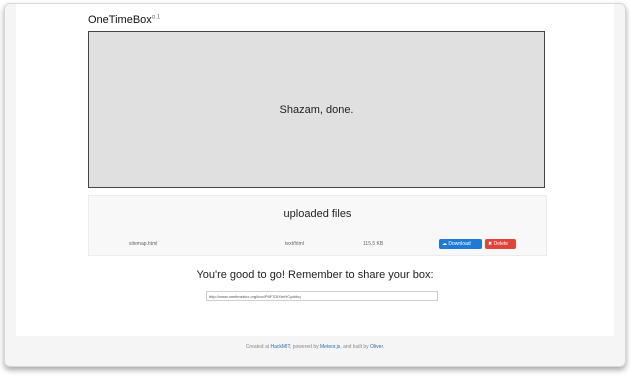 The width and height of the screenshot is (630, 380). I want to click on meteor-link: Meteor.js, so click(330, 347).